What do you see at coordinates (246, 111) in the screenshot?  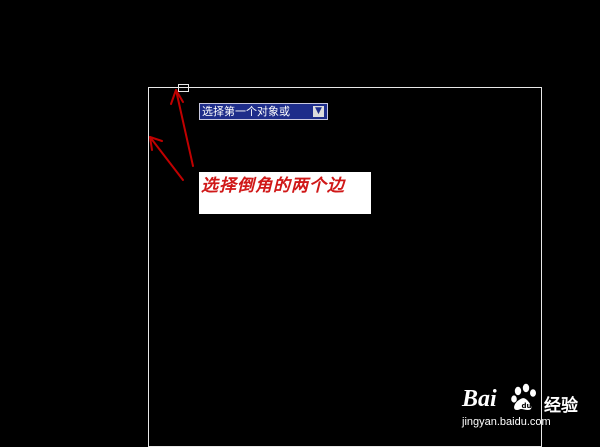 I see `command-prompt-text: 选择第一个对象或` at bounding box center [246, 111].